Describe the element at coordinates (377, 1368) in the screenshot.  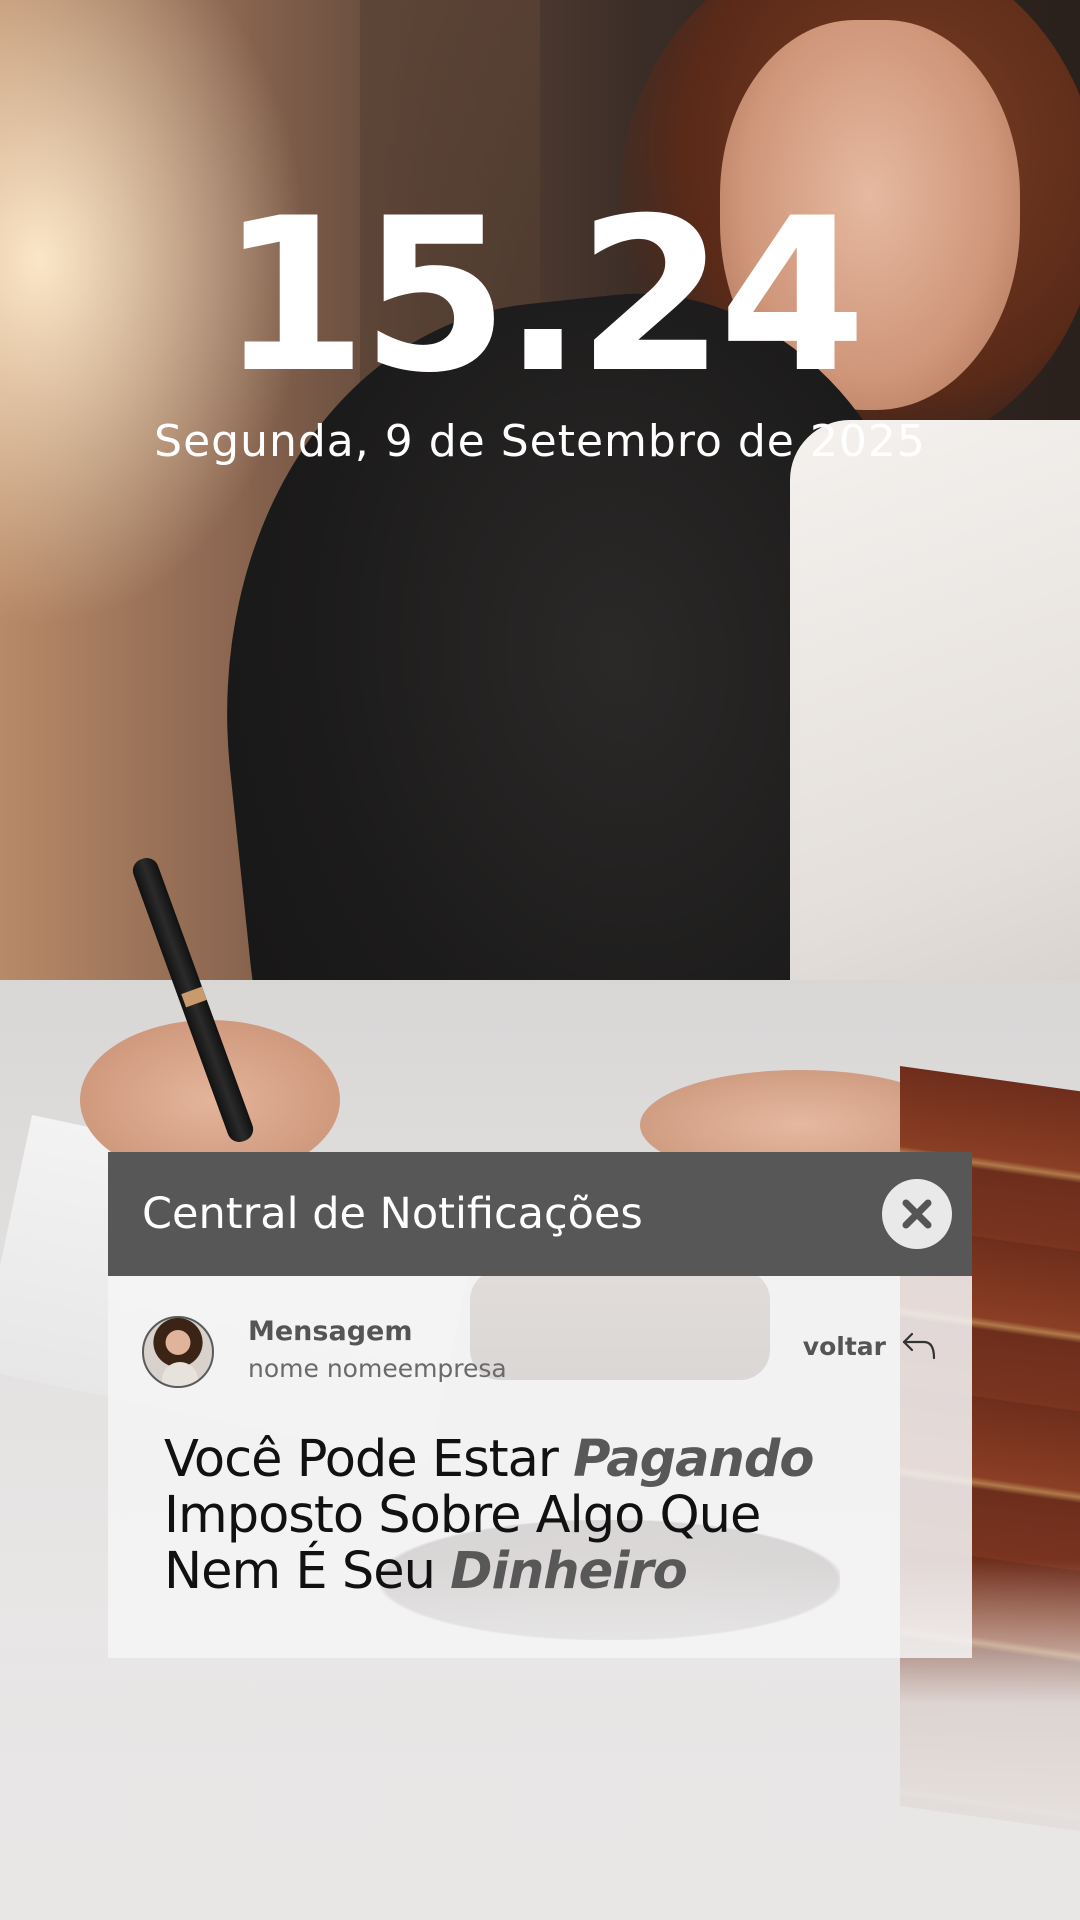
I see `message-sender: nome nomeempresa` at that location.